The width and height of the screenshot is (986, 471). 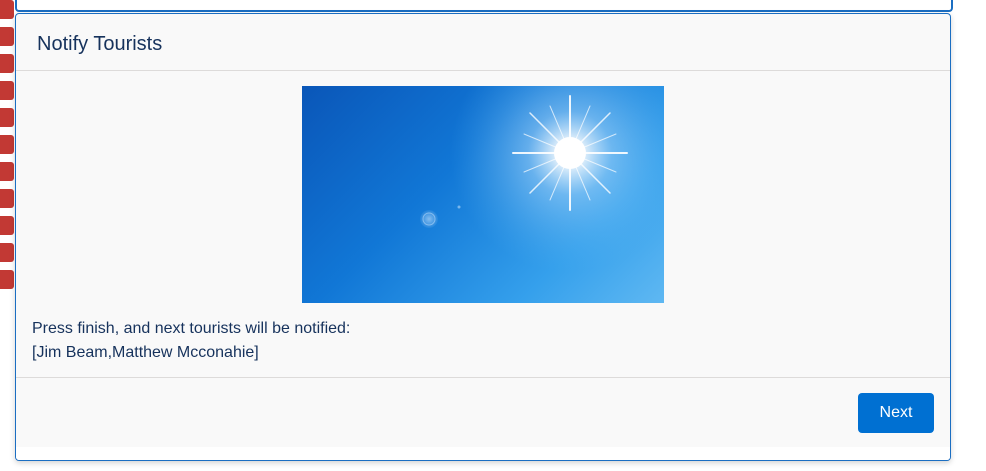 What do you see at coordinates (100, 44) in the screenshot?
I see `modal-title: Notify Tourists` at bounding box center [100, 44].